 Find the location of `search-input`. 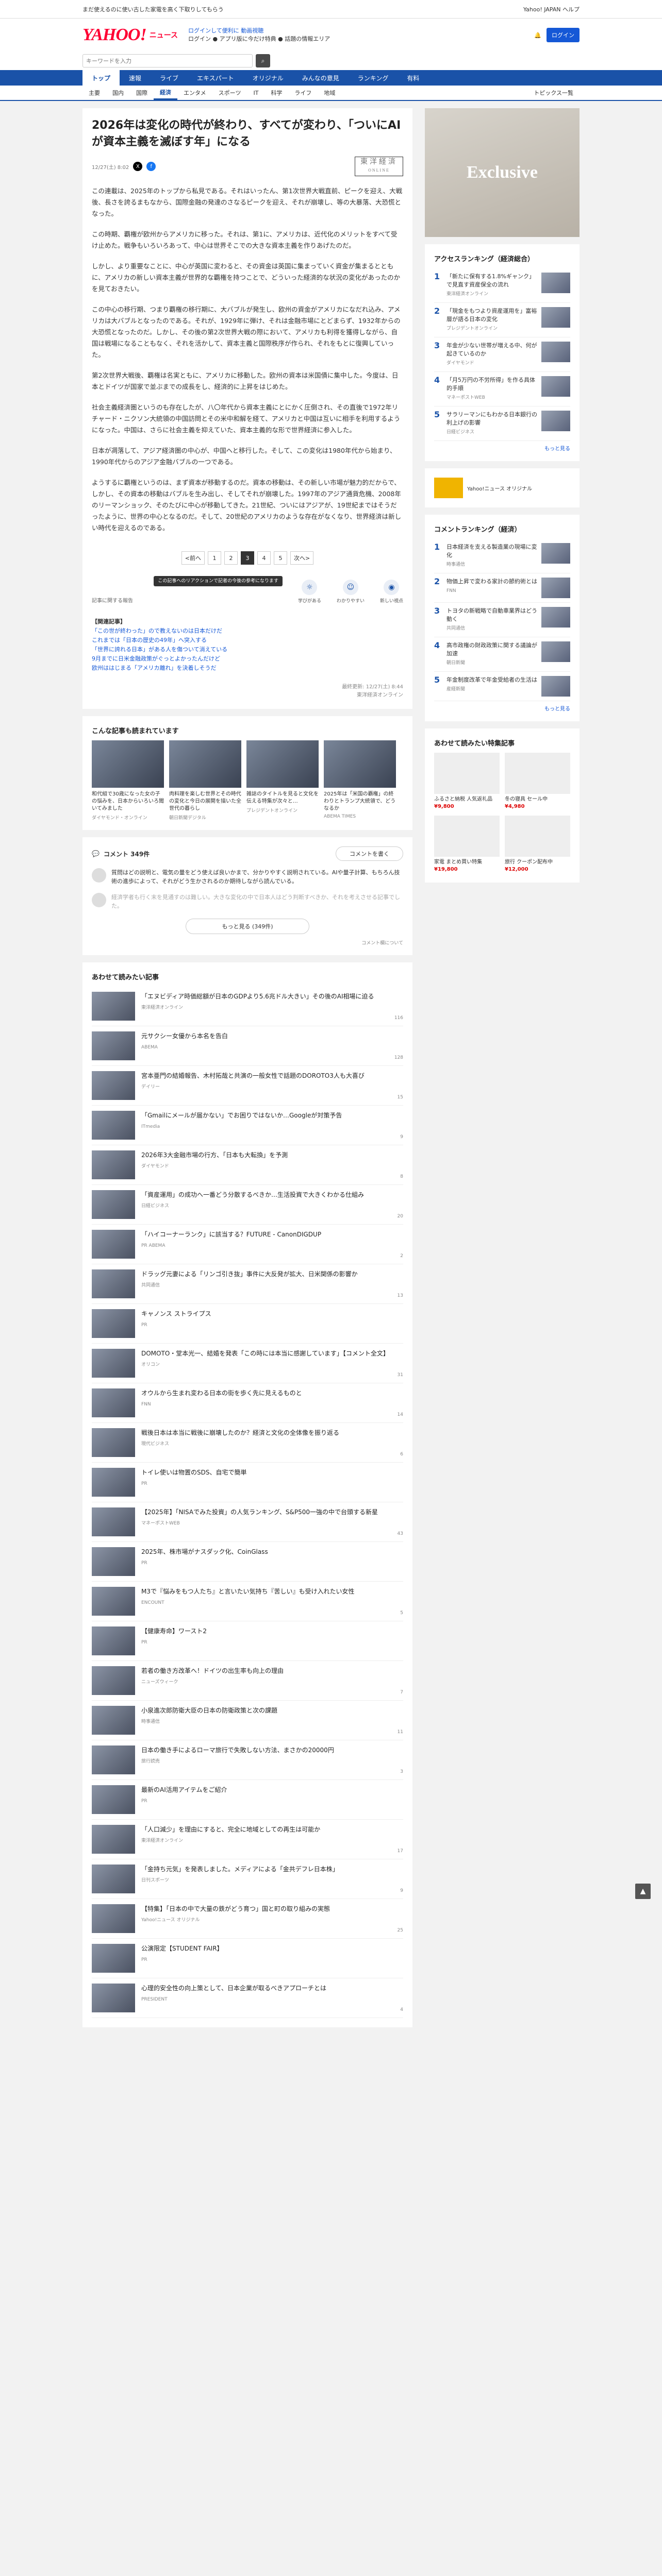

search-input is located at coordinates (167, 60).